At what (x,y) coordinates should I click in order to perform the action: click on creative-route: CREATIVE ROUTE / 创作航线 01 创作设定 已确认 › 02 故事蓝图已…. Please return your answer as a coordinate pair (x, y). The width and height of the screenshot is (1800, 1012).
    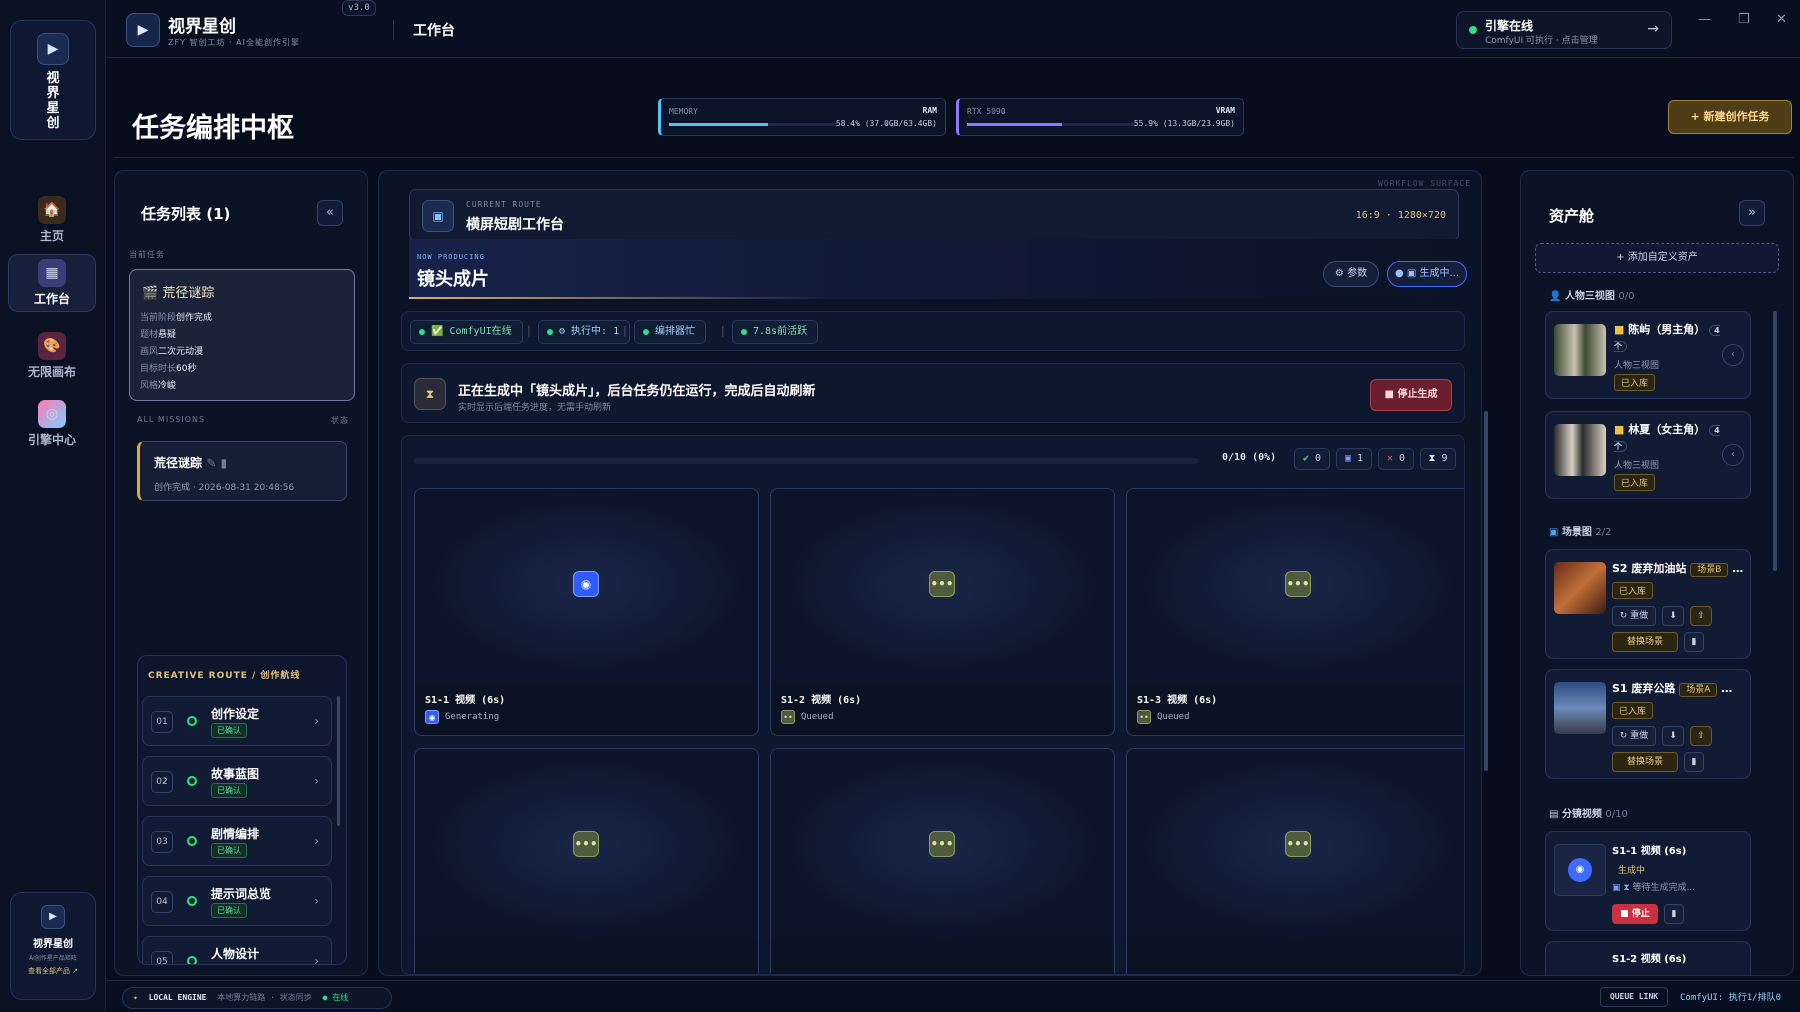
    Looking at the image, I should click on (242, 810).